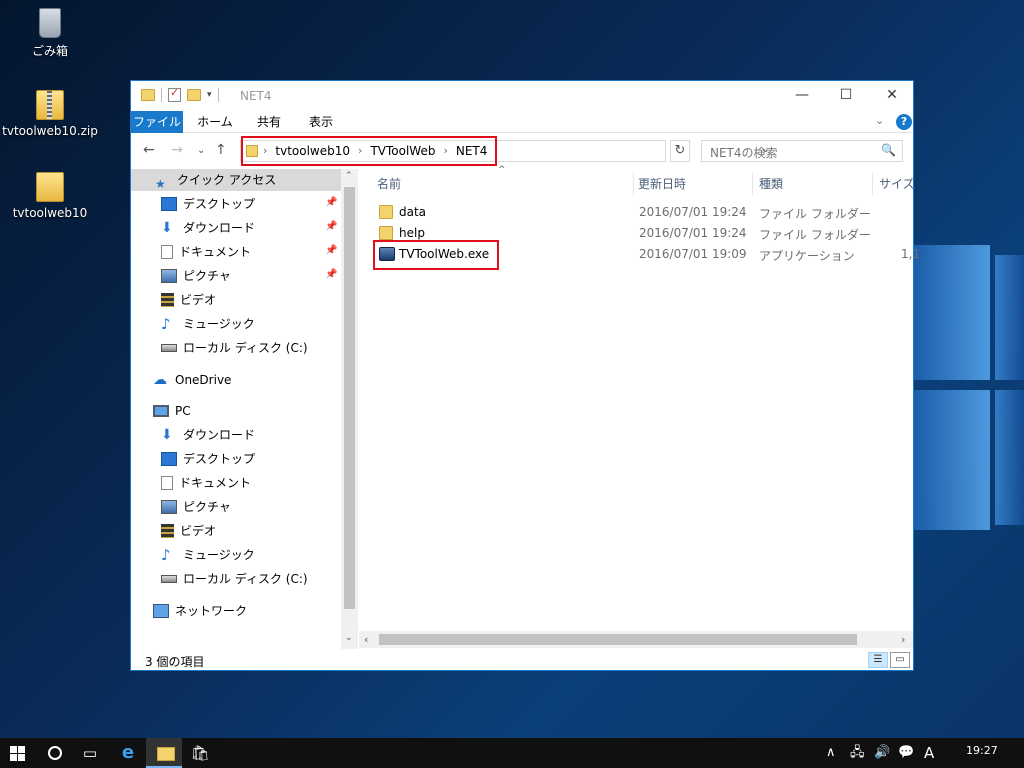 This screenshot has height=768, width=1024. What do you see at coordinates (269, 122) in the screenshot?
I see `tab-share: 共有` at bounding box center [269, 122].